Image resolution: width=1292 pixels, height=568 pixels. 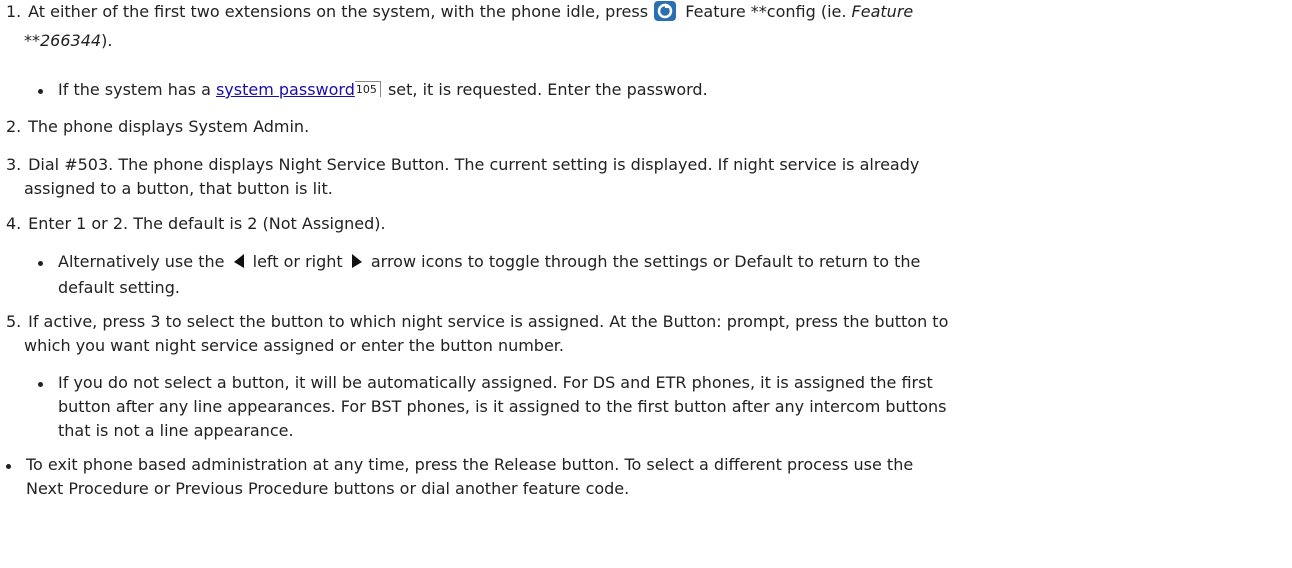 I want to click on right-arrow-icon, so click(x=357, y=264).